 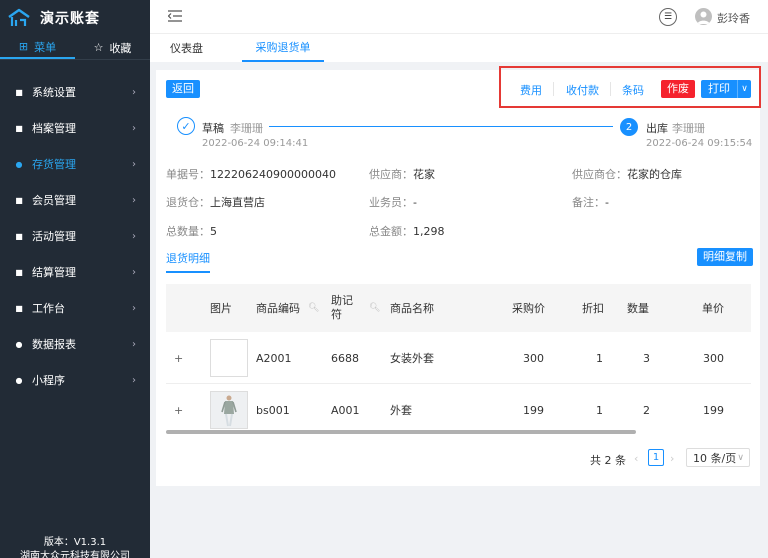 I want to click on sidebar-item-reports: ● 数据报表 ›, so click(x=75, y=344).